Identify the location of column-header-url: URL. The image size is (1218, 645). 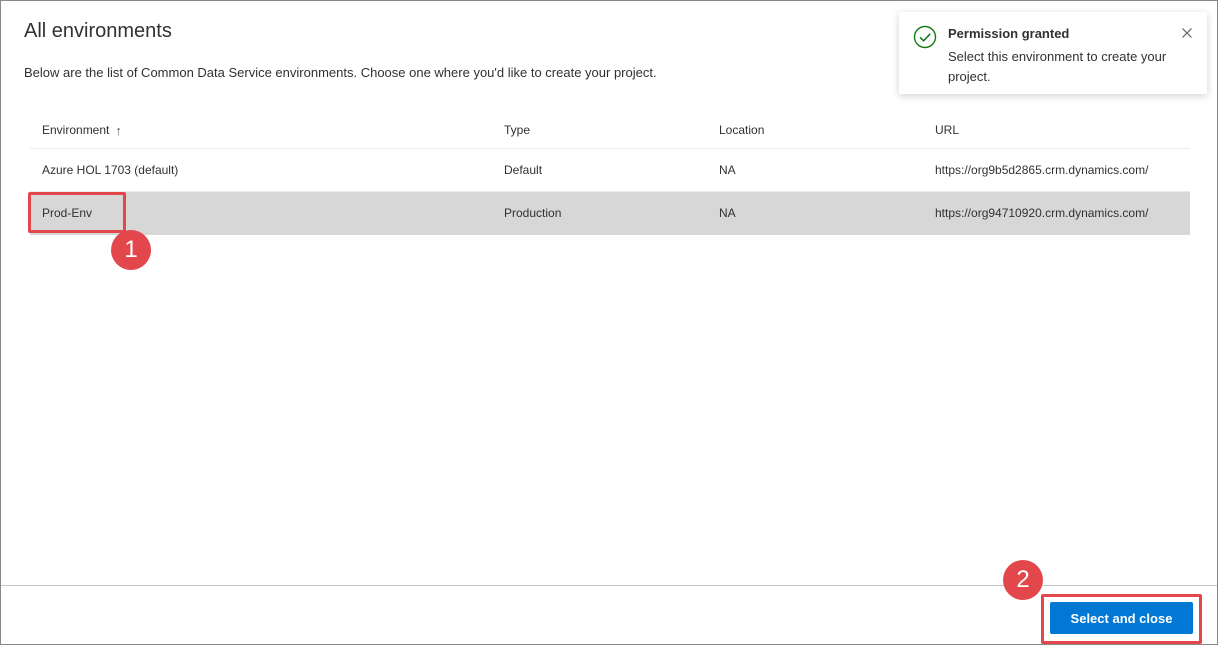
(947, 130).